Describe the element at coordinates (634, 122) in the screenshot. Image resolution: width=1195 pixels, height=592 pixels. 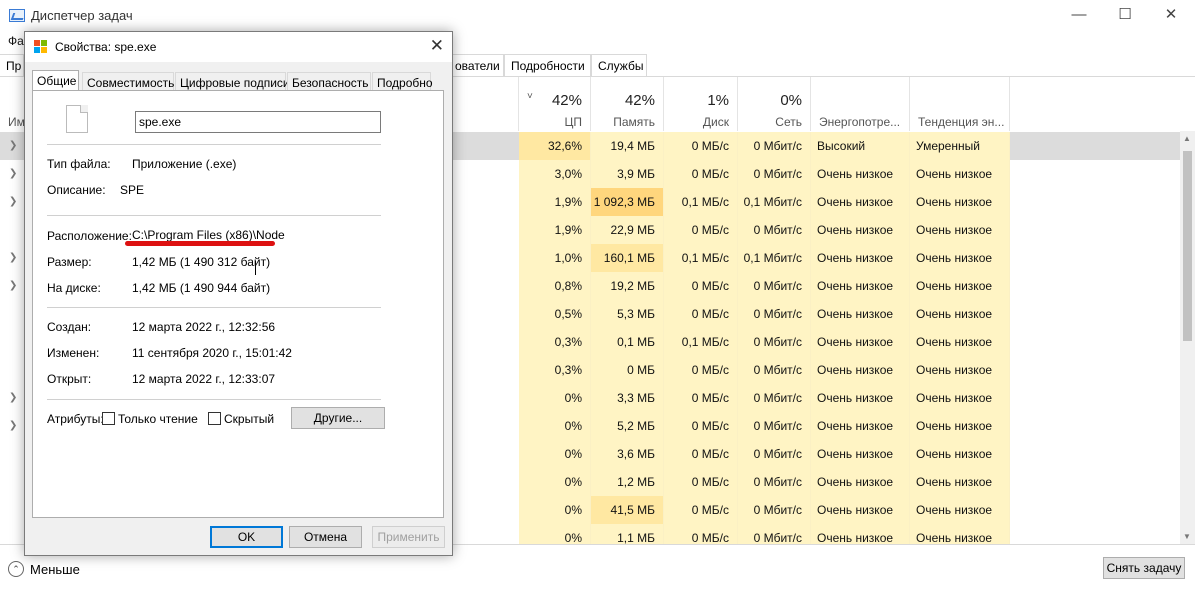
I see `column-label: Память` at that location.